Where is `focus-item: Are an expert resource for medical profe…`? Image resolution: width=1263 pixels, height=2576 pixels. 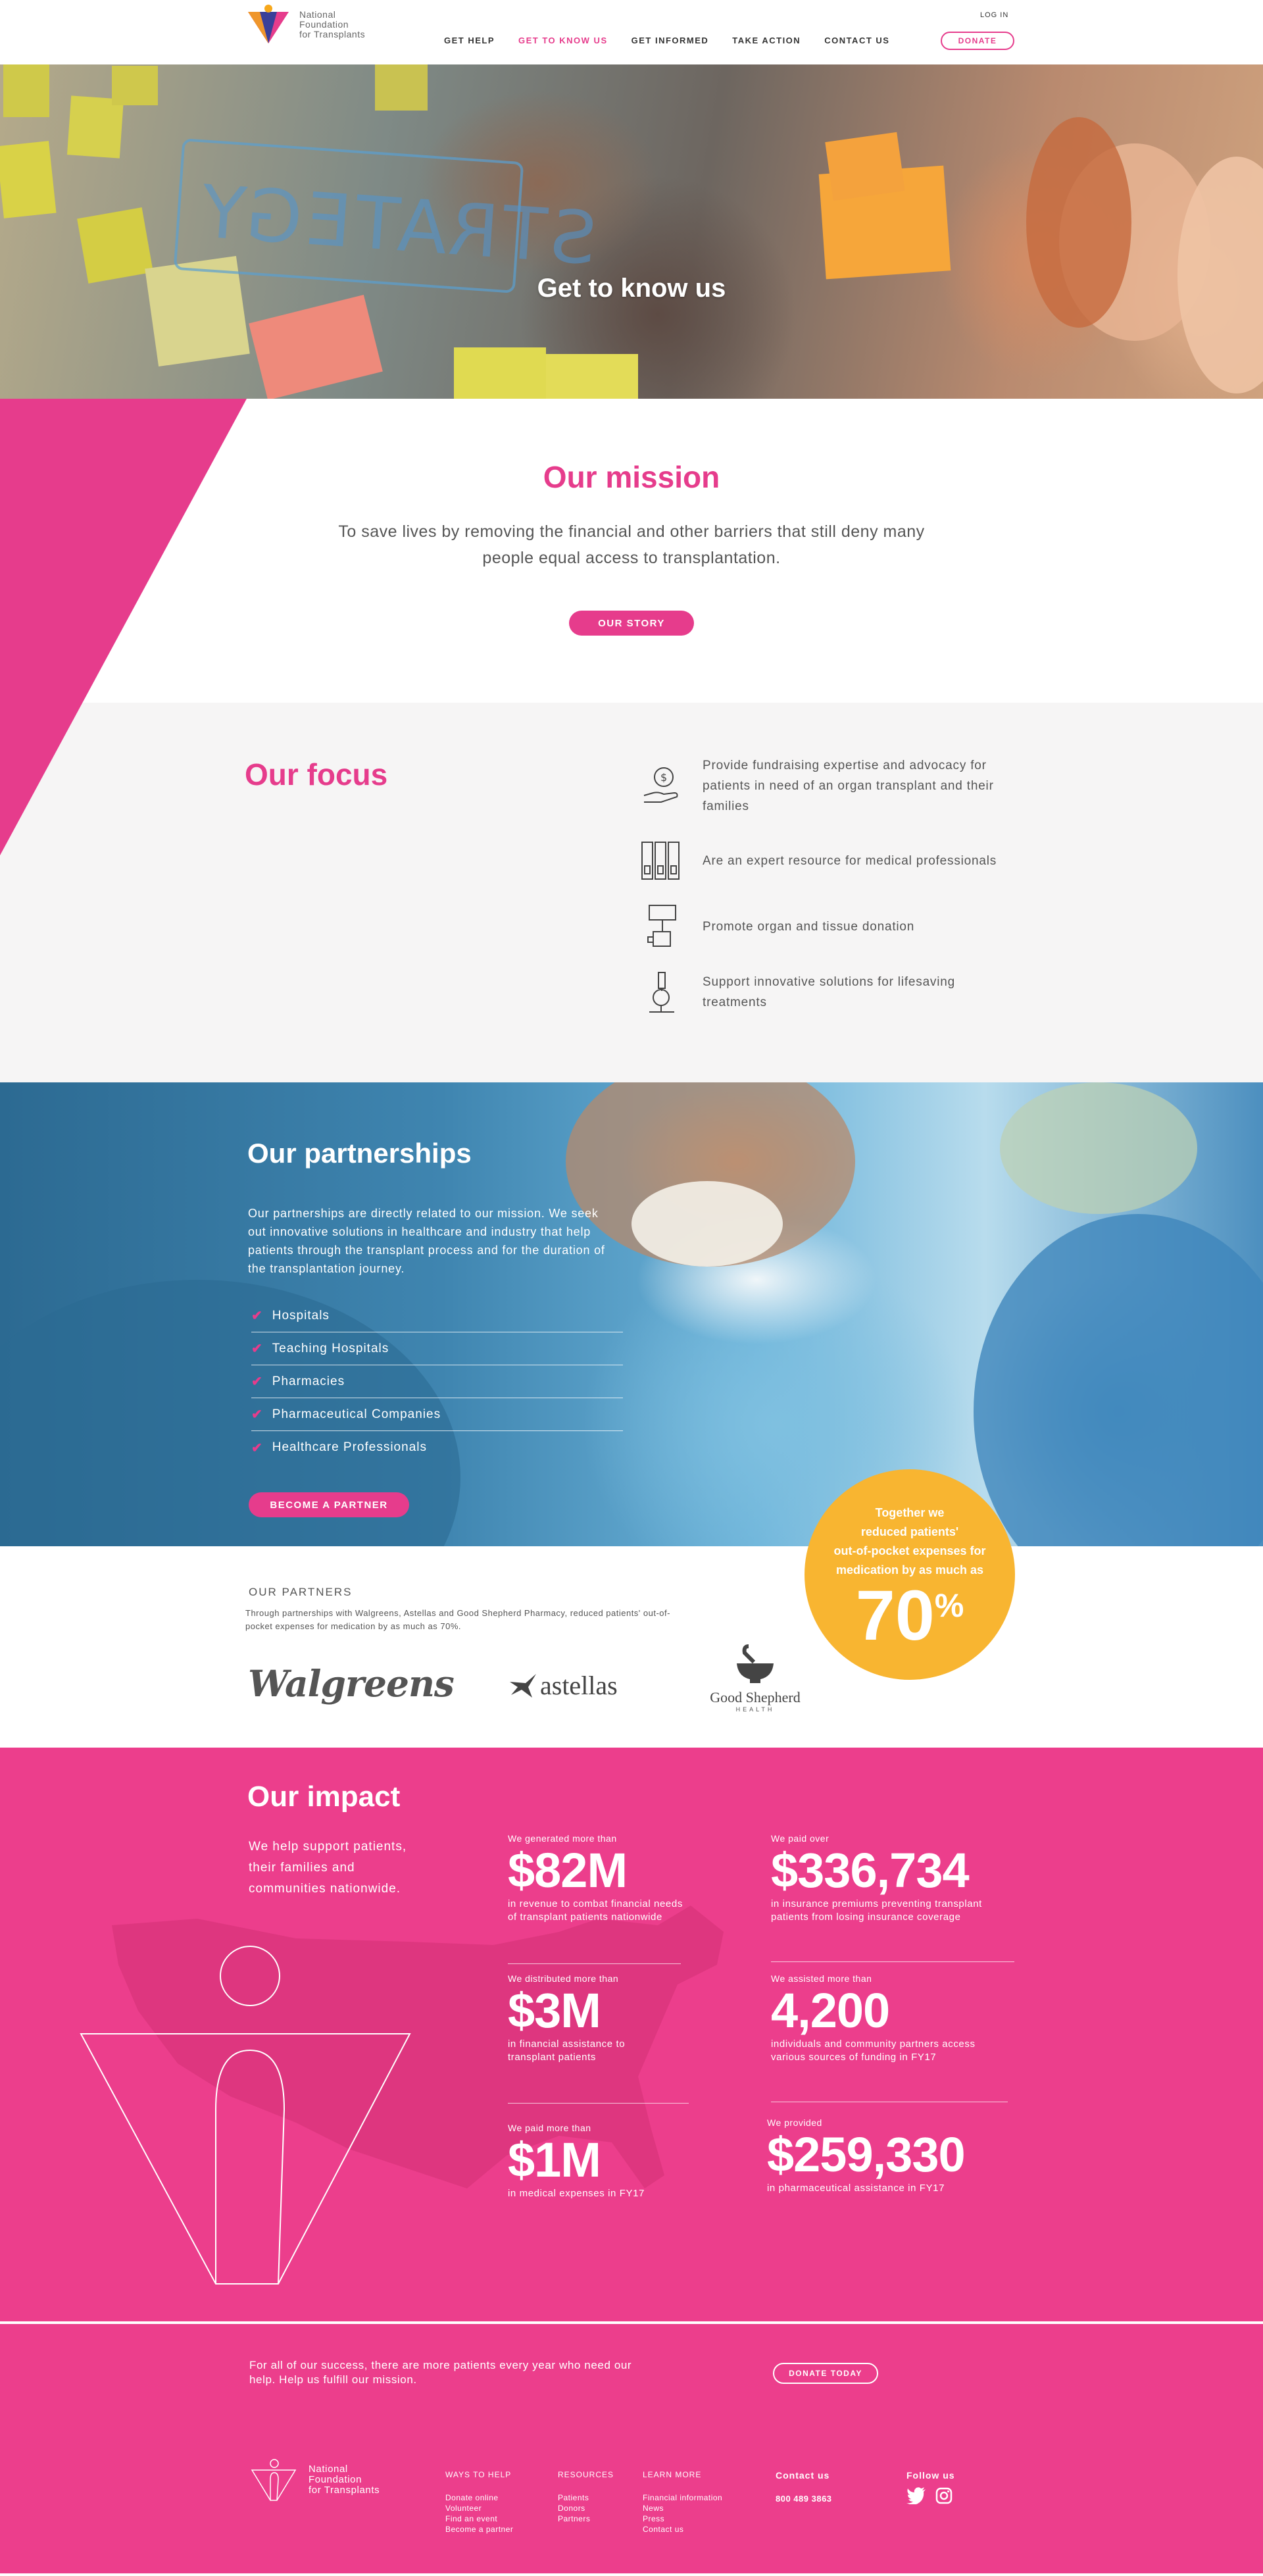
focus-item: Are an expert resource for medical profe… is located at coordinates (818, 861).